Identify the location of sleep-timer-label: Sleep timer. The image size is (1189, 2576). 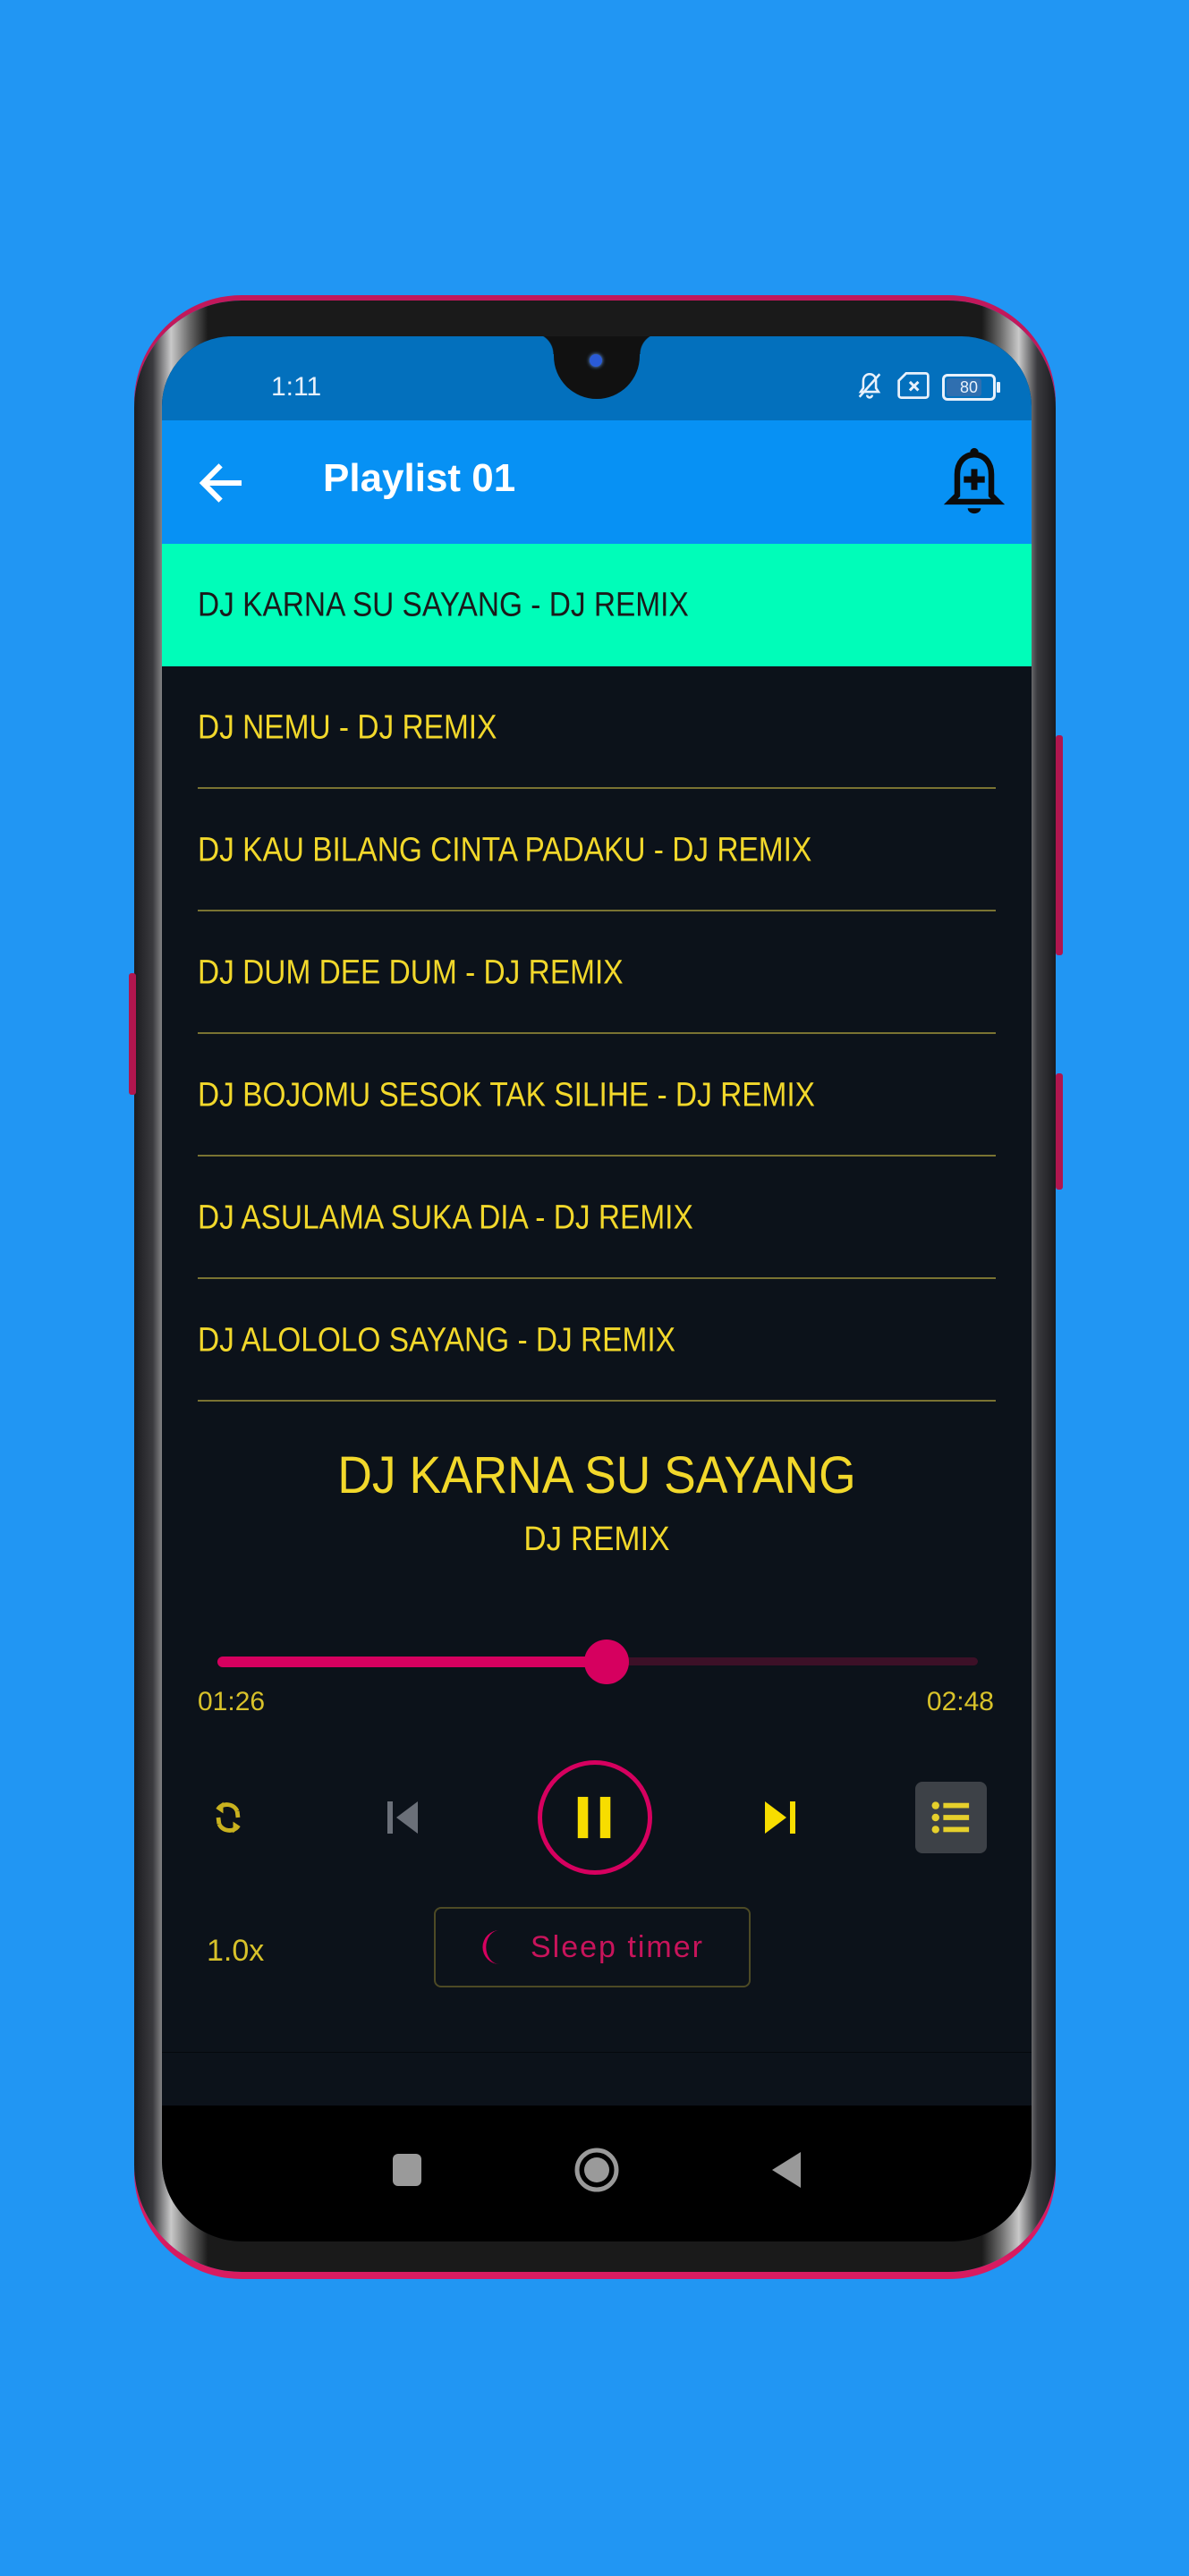
(617, 1946).